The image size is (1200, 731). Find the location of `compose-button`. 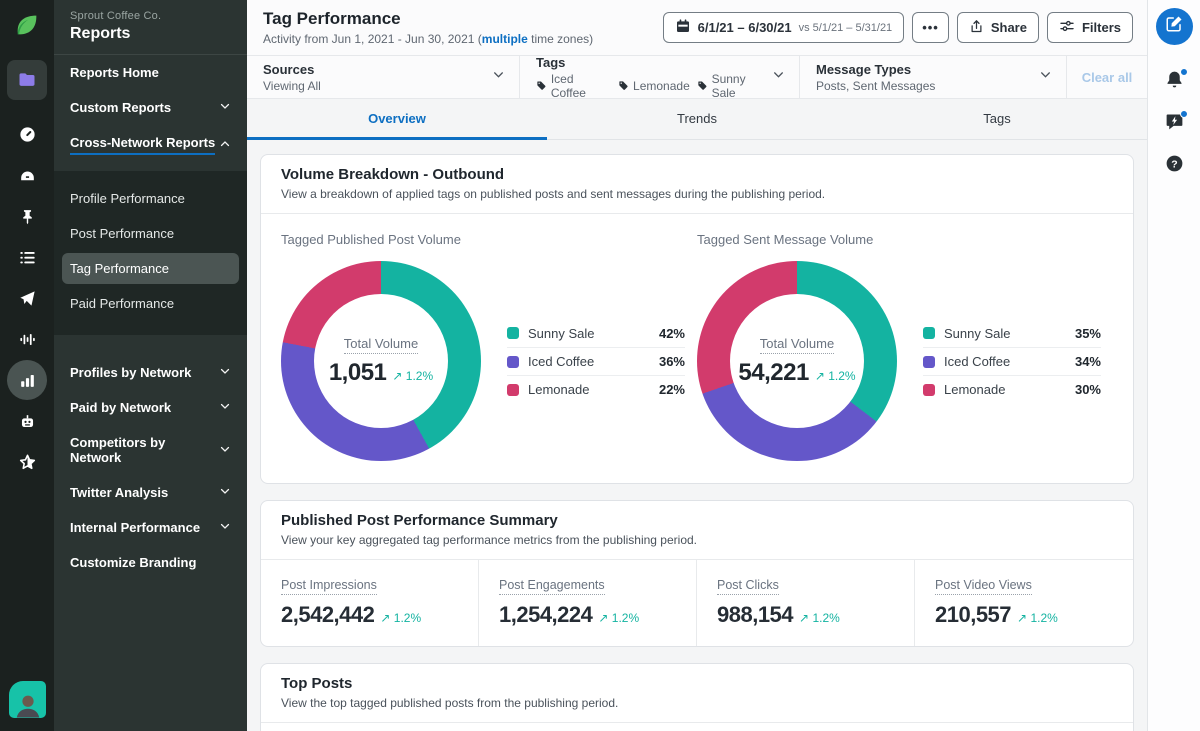

compose-button is located at coordinates (1174, 26).